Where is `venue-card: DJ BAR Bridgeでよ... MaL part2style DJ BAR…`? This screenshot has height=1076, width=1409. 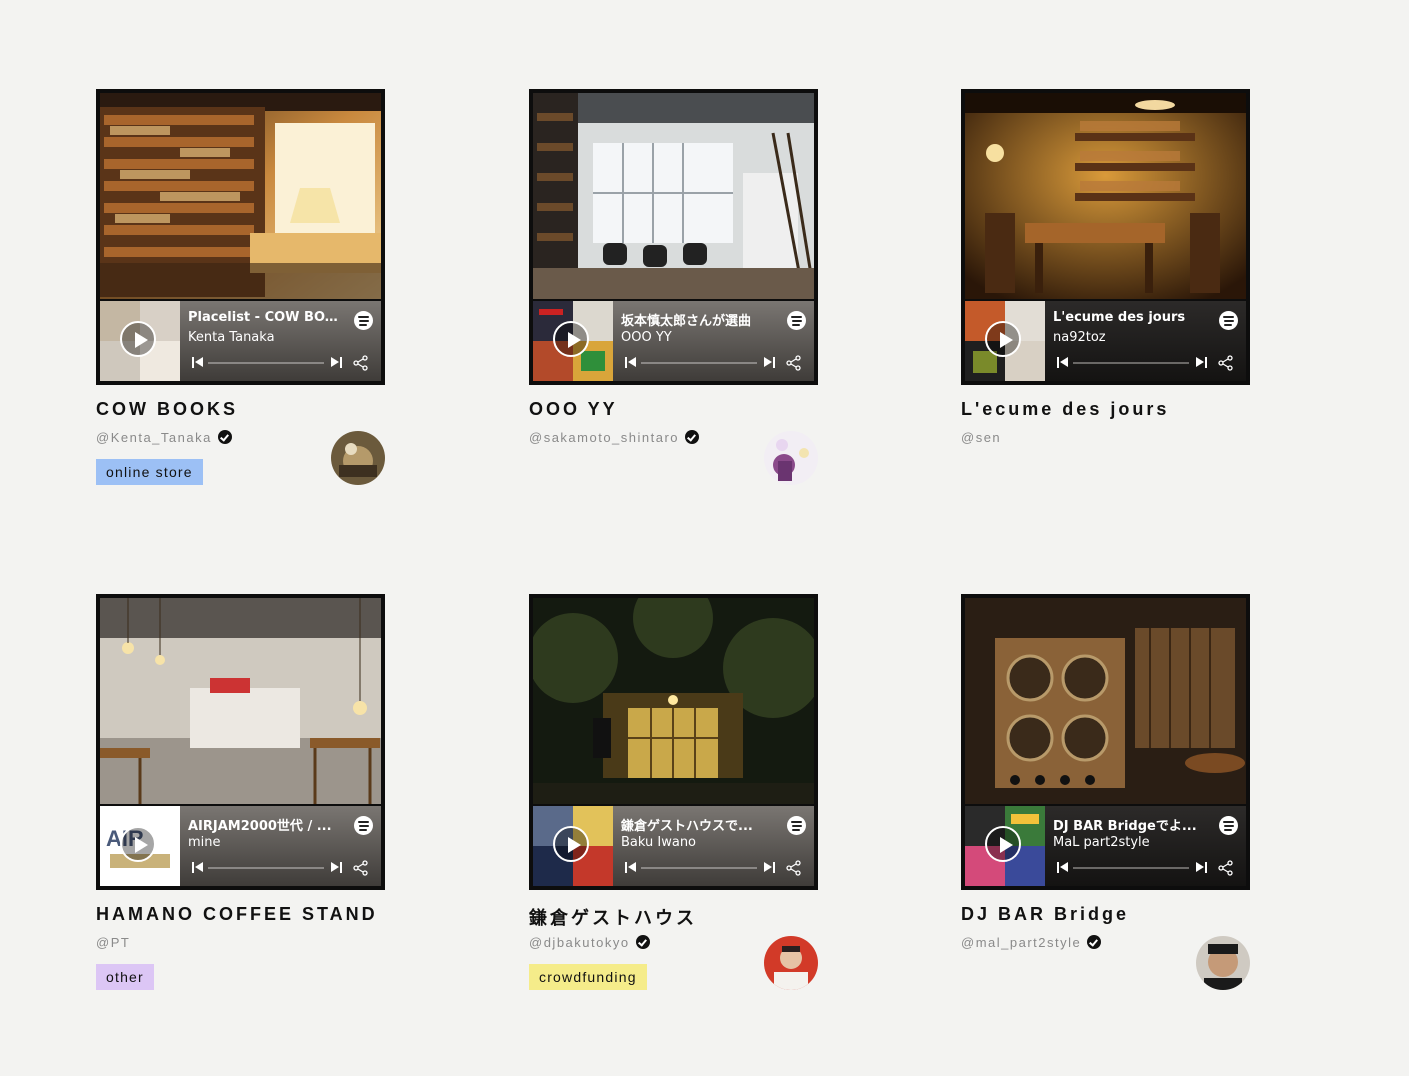 venue-card: DJ BAR Bridgeでよ... MaL part2style DJ BAR… is located at coordinates (1105, 792).